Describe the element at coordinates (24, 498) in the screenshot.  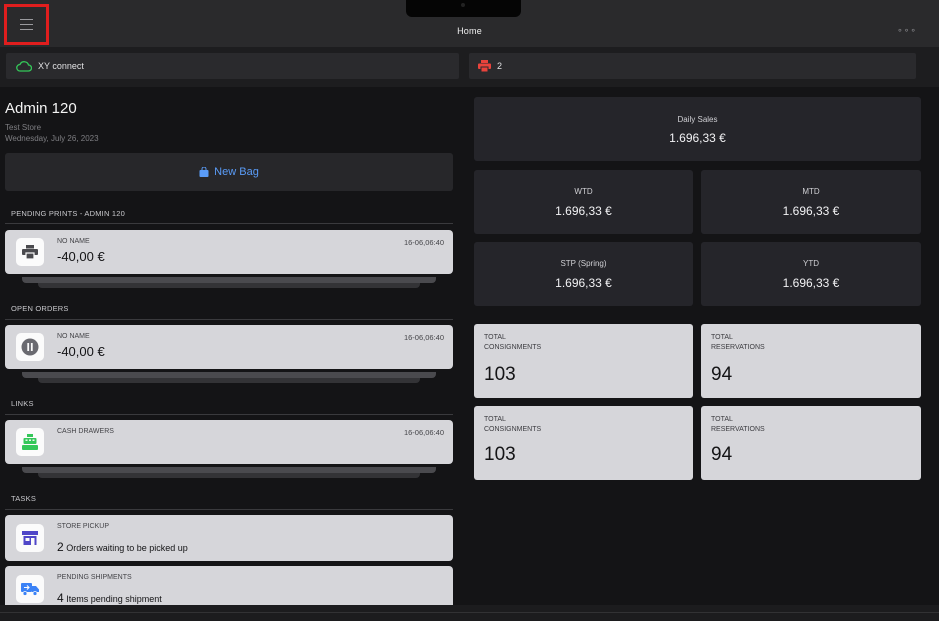
I see `section-tasks: TASKS` at that location.